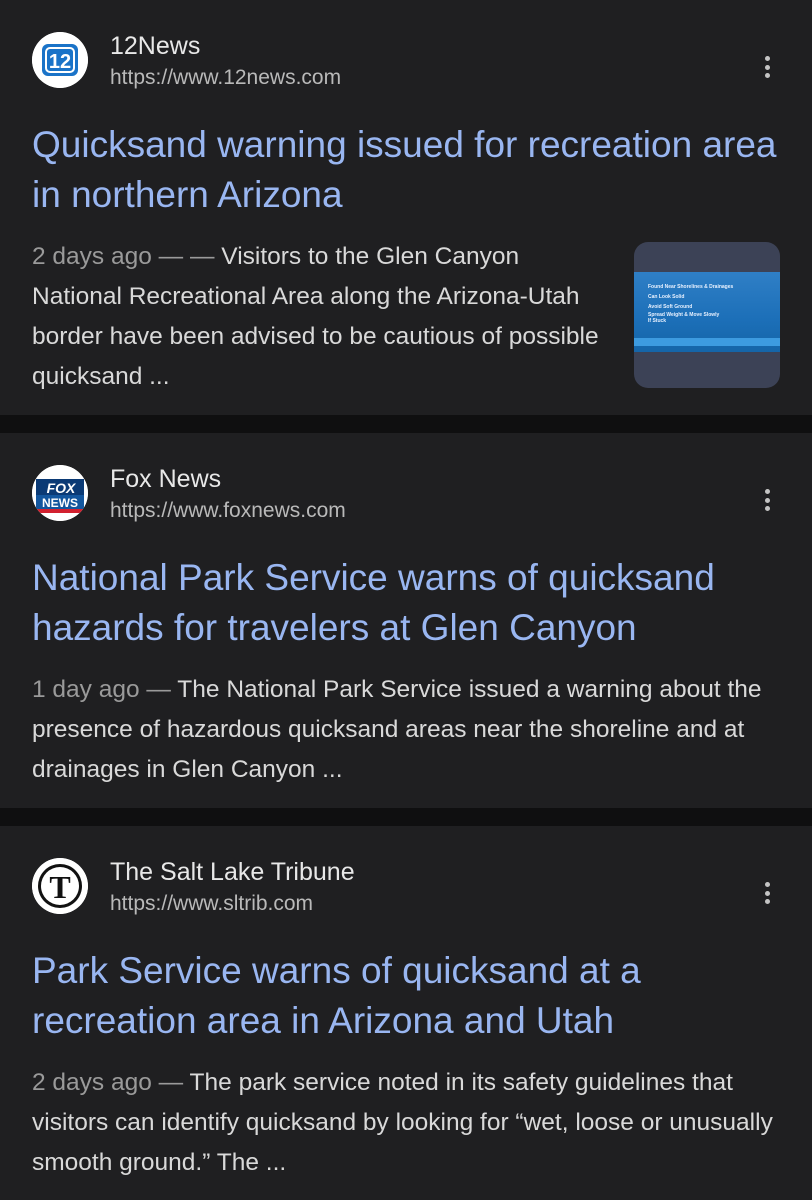 This screenshot has width=812, height=1200. I want to click on 12news-logo-icon: 12, so click(60, 60).